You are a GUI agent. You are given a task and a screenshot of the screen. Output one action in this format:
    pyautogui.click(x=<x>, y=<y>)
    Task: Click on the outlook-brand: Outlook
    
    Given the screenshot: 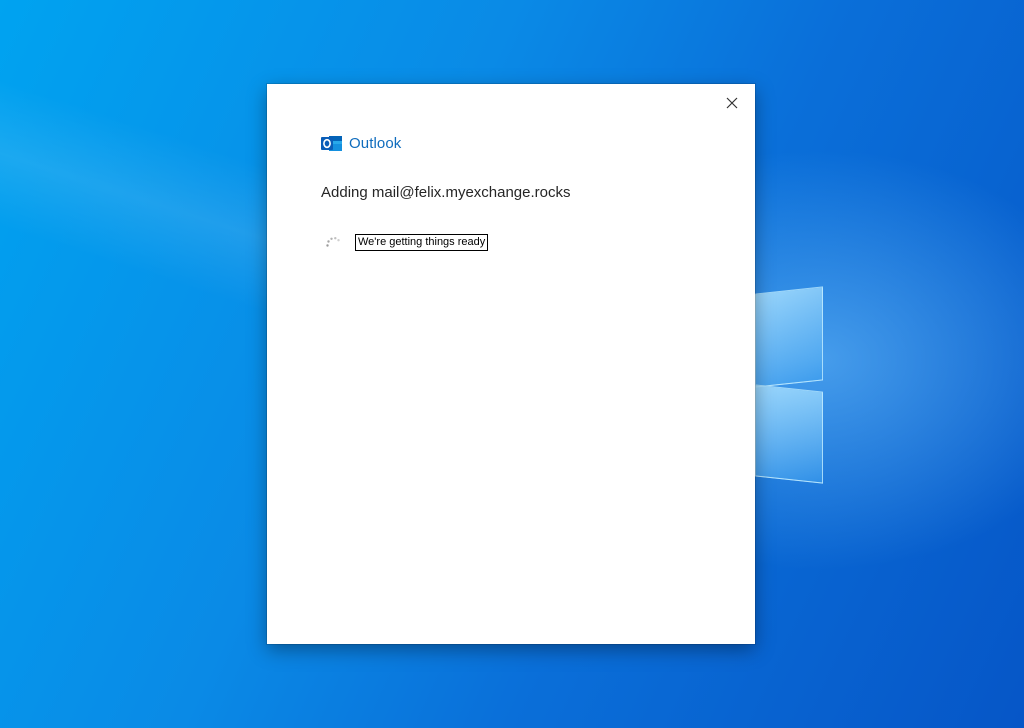 What is the action you would take?
    pyautogui.click(x=361, y=143)
    